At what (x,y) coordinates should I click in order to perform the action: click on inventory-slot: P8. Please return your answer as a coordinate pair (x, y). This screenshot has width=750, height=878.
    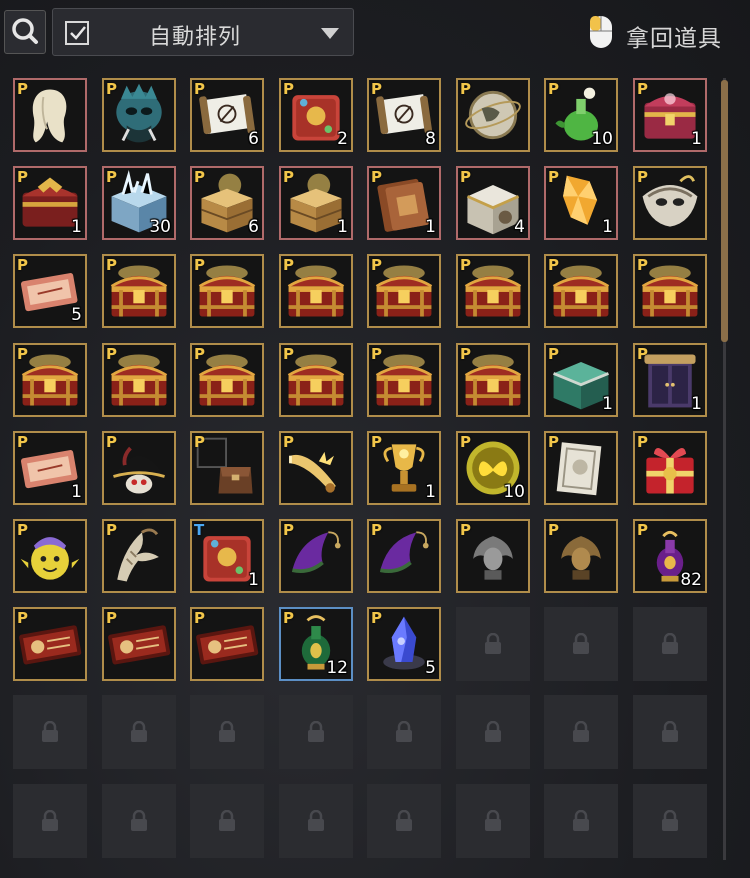
    Looking at the image, I should click on (404, 115).